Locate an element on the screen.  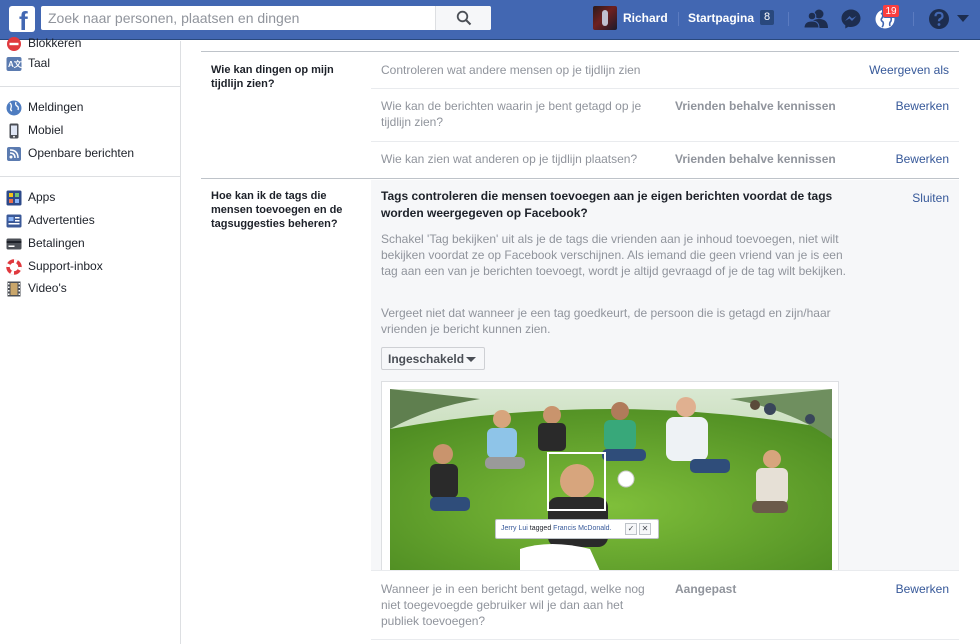
search-button is located at coordinates (463, 18).